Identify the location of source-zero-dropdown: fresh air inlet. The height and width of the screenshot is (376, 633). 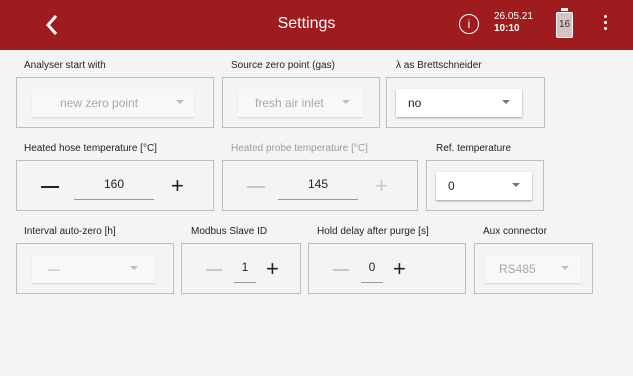
(300, 103).